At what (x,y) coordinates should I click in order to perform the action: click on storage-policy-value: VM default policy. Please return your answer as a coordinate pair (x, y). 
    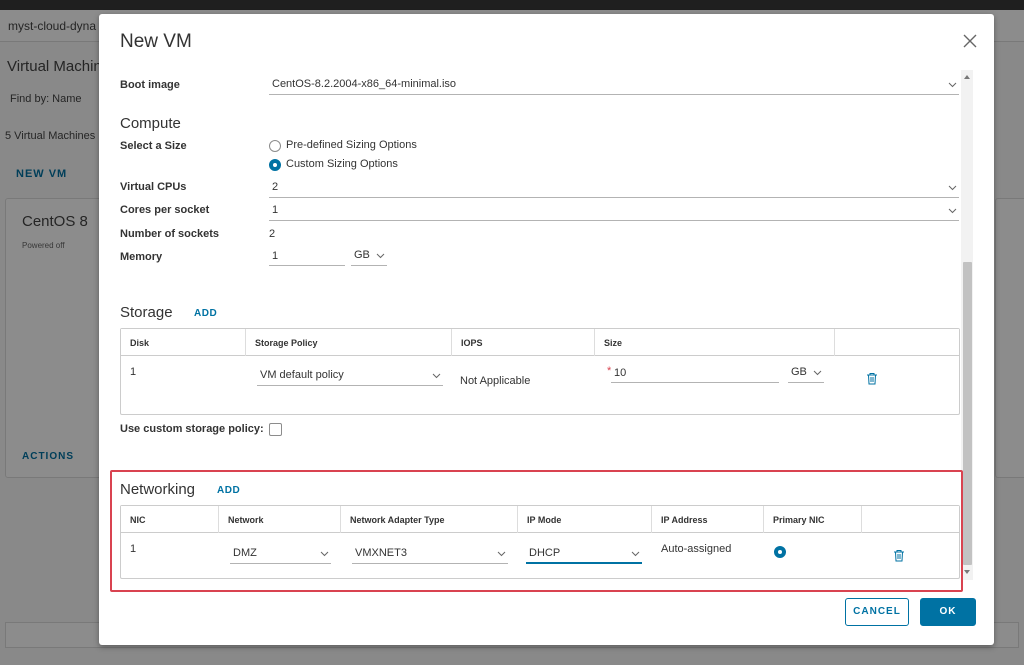
    Looking at the image, I should click on (302, 375).